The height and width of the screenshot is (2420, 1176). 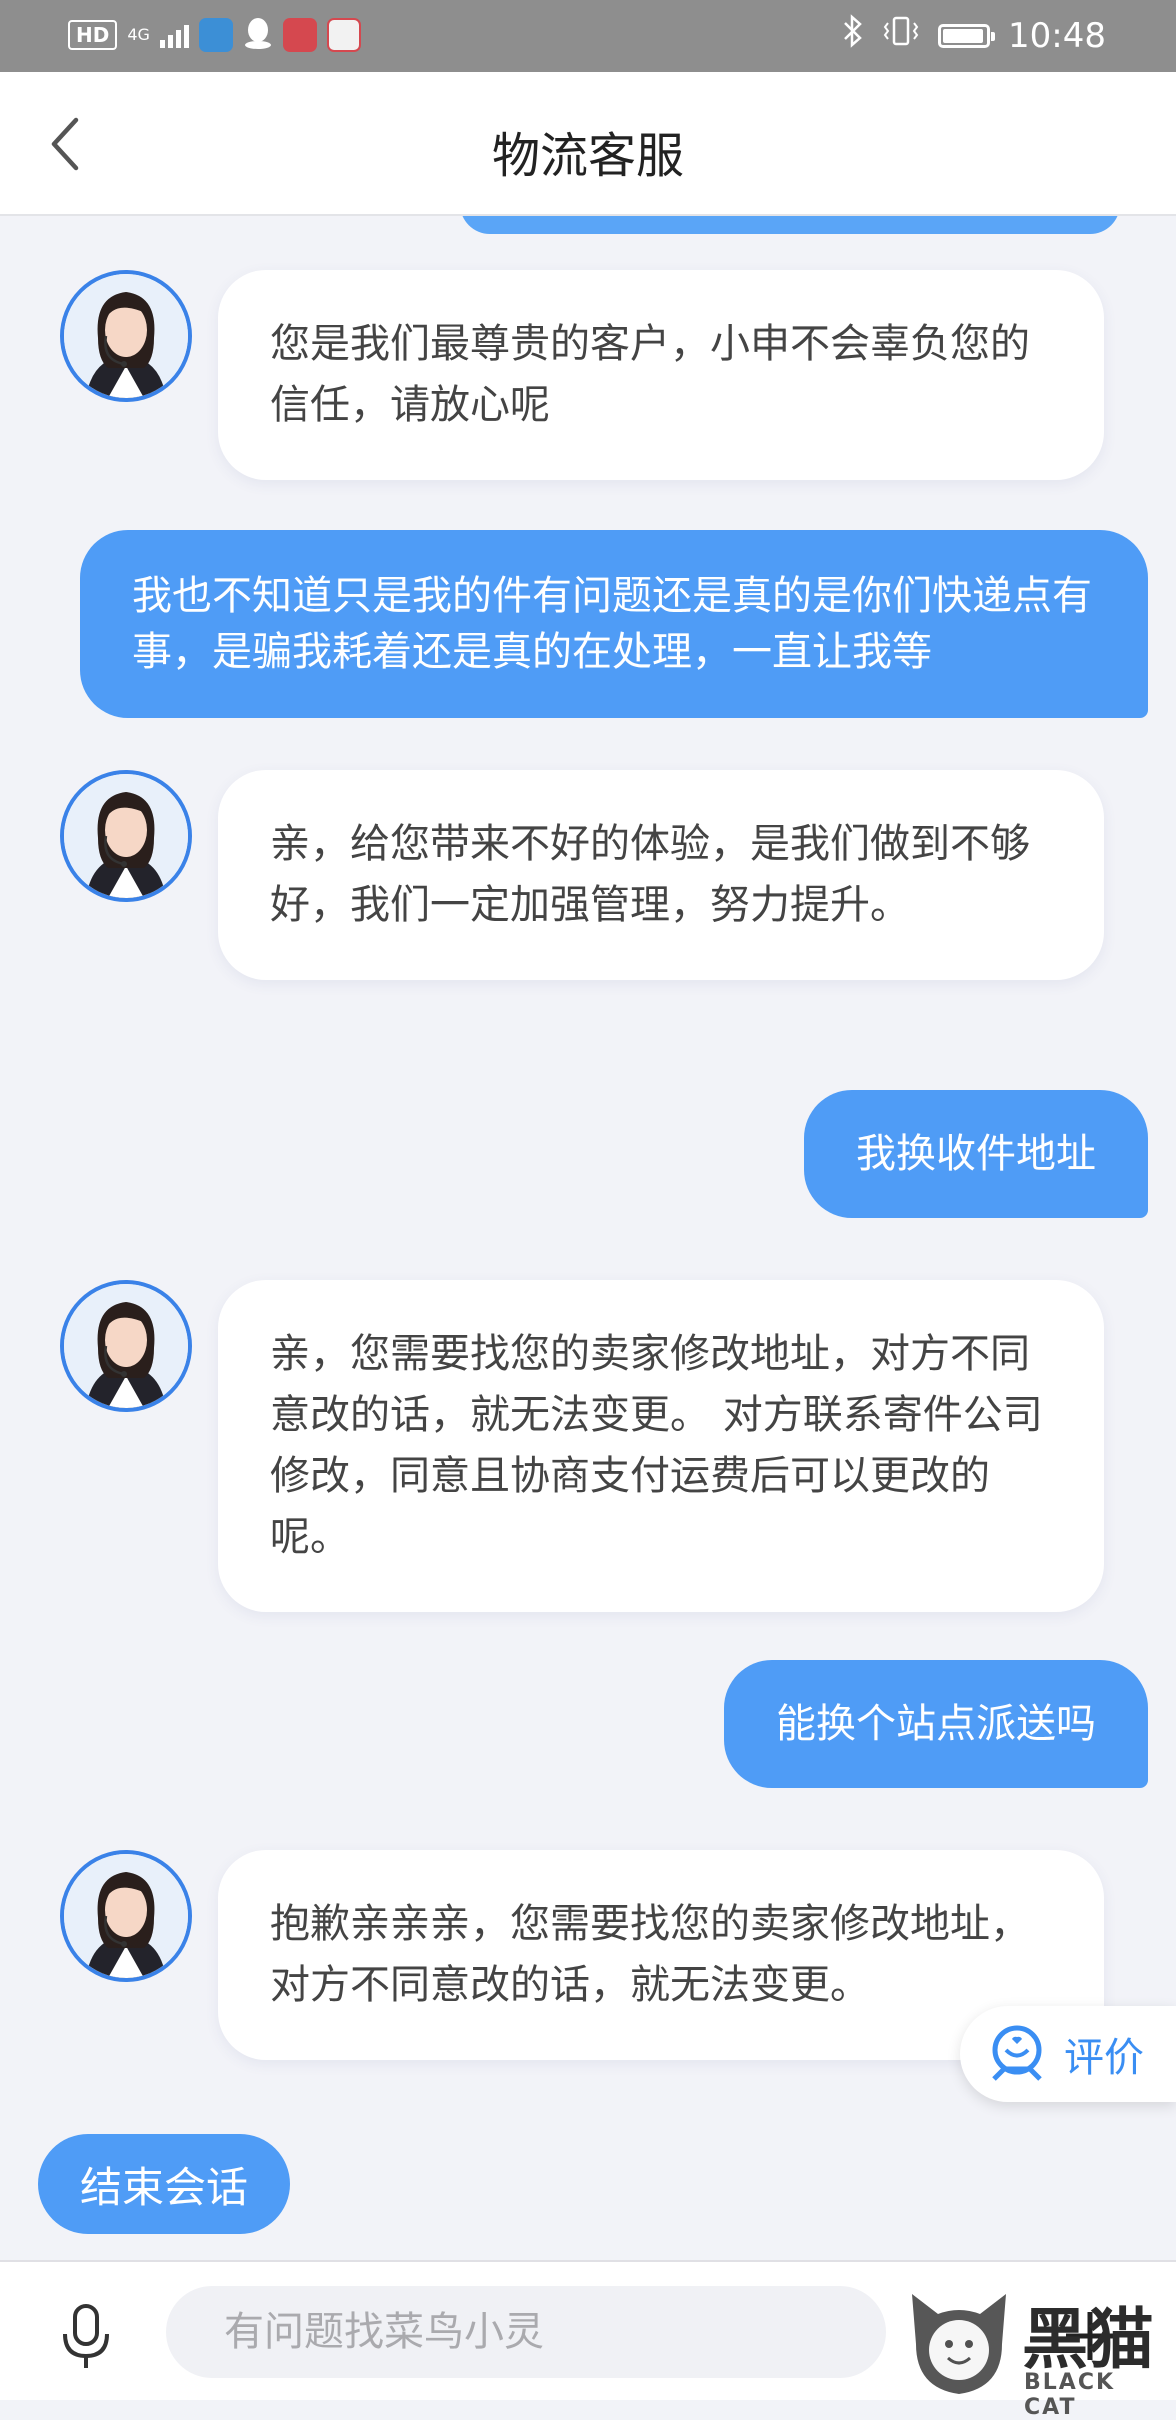 I want to click on signal-icon, so click(x=174, y=35).